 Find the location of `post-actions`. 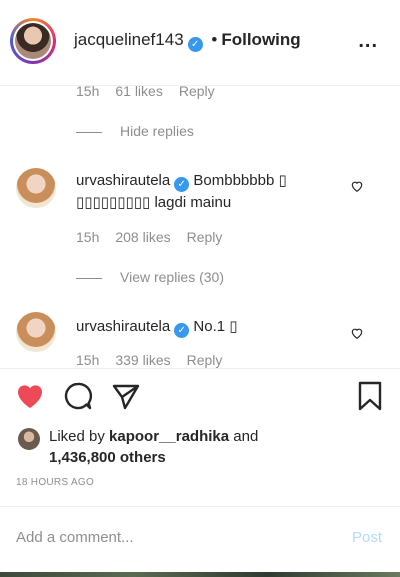

post-actions is located at coordinates (200, 400).